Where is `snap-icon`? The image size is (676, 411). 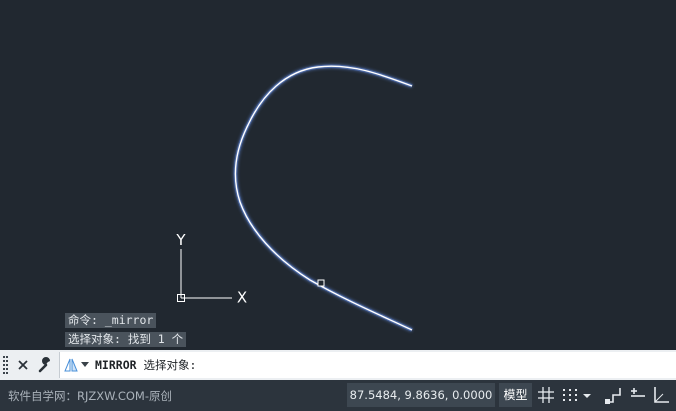 snap-icon is located at coordinates (570, 395).